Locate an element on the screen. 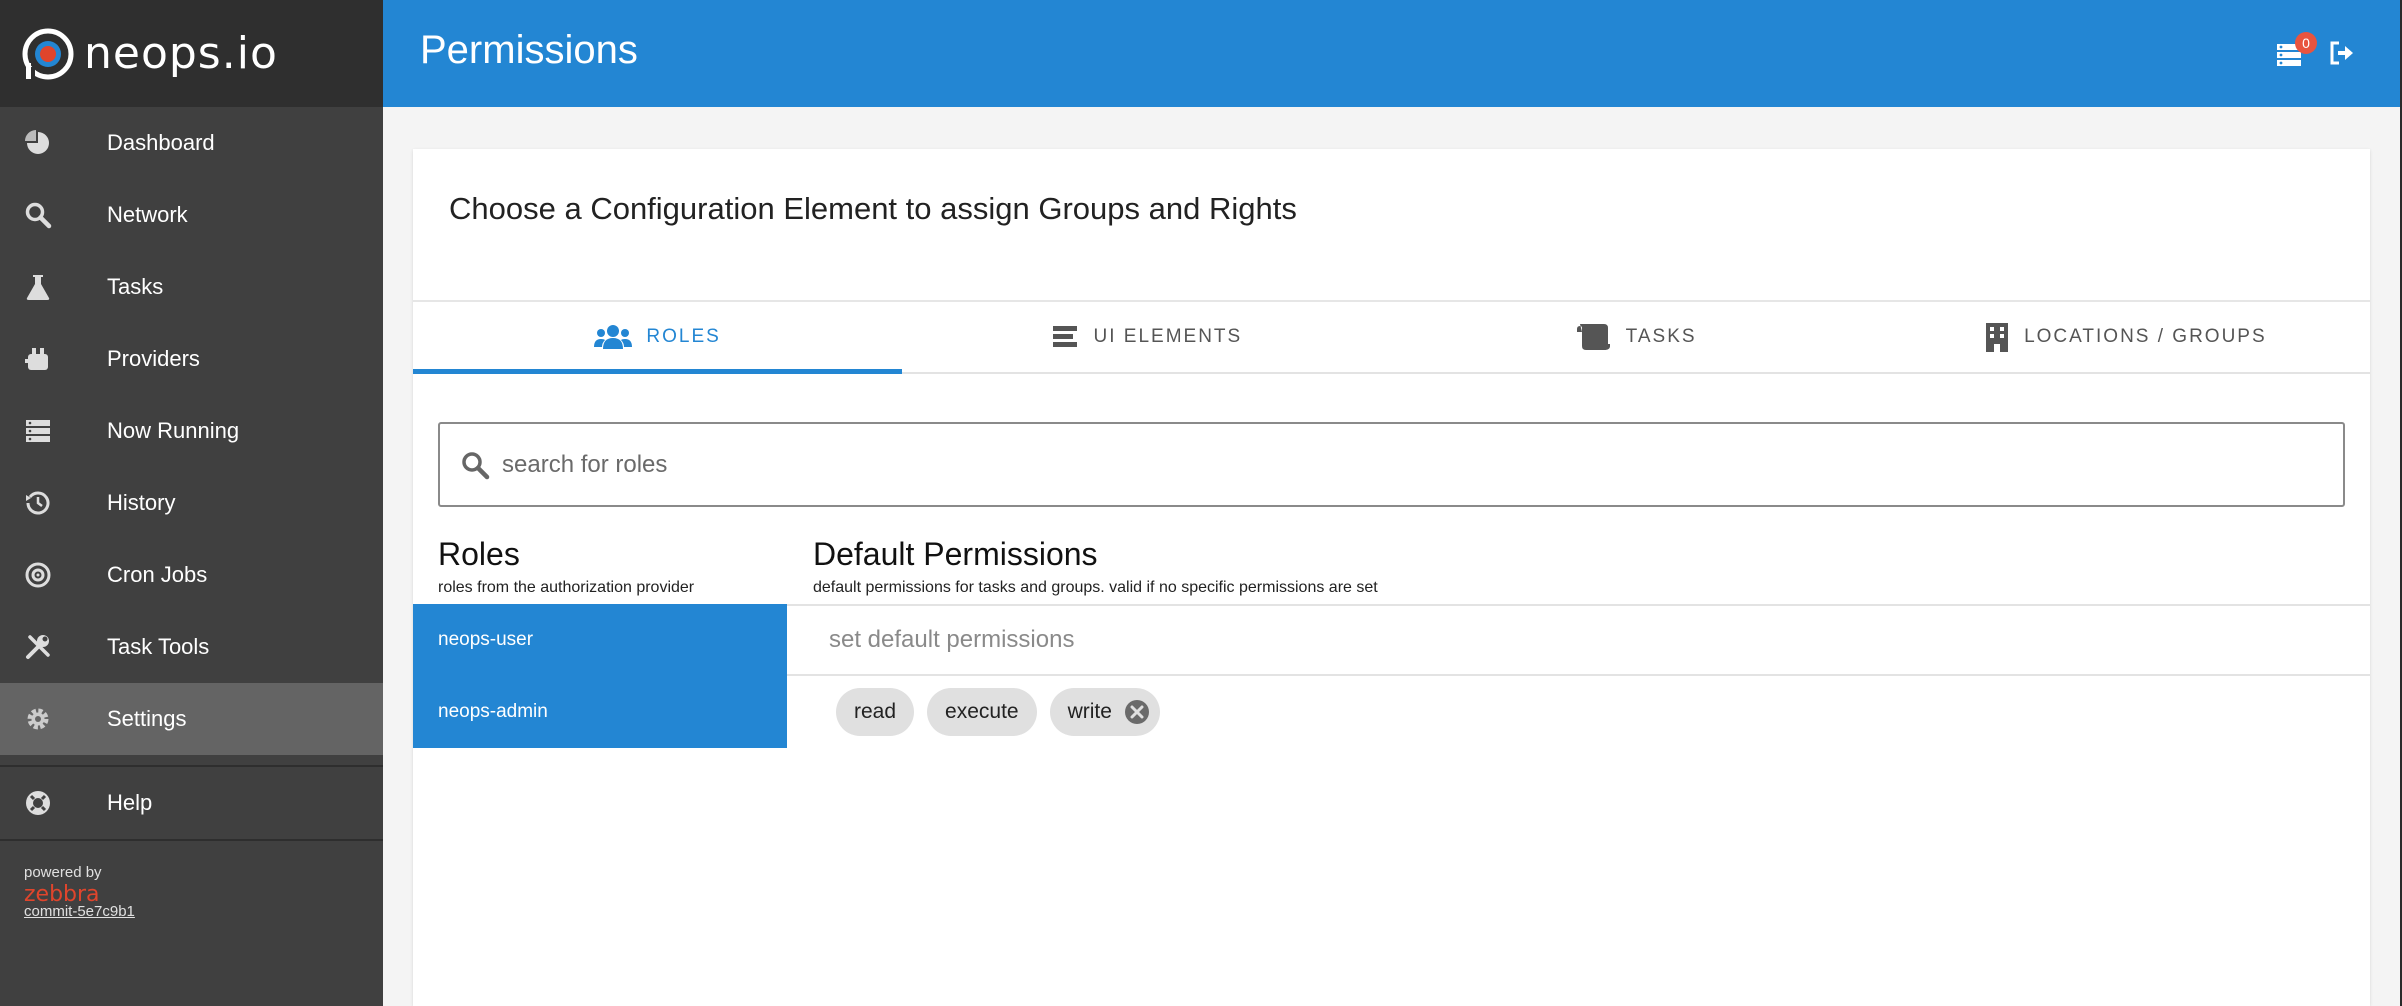 The width and height of the screenshot is (2402, 1006). history-icon is located at coordinates (38, 503).